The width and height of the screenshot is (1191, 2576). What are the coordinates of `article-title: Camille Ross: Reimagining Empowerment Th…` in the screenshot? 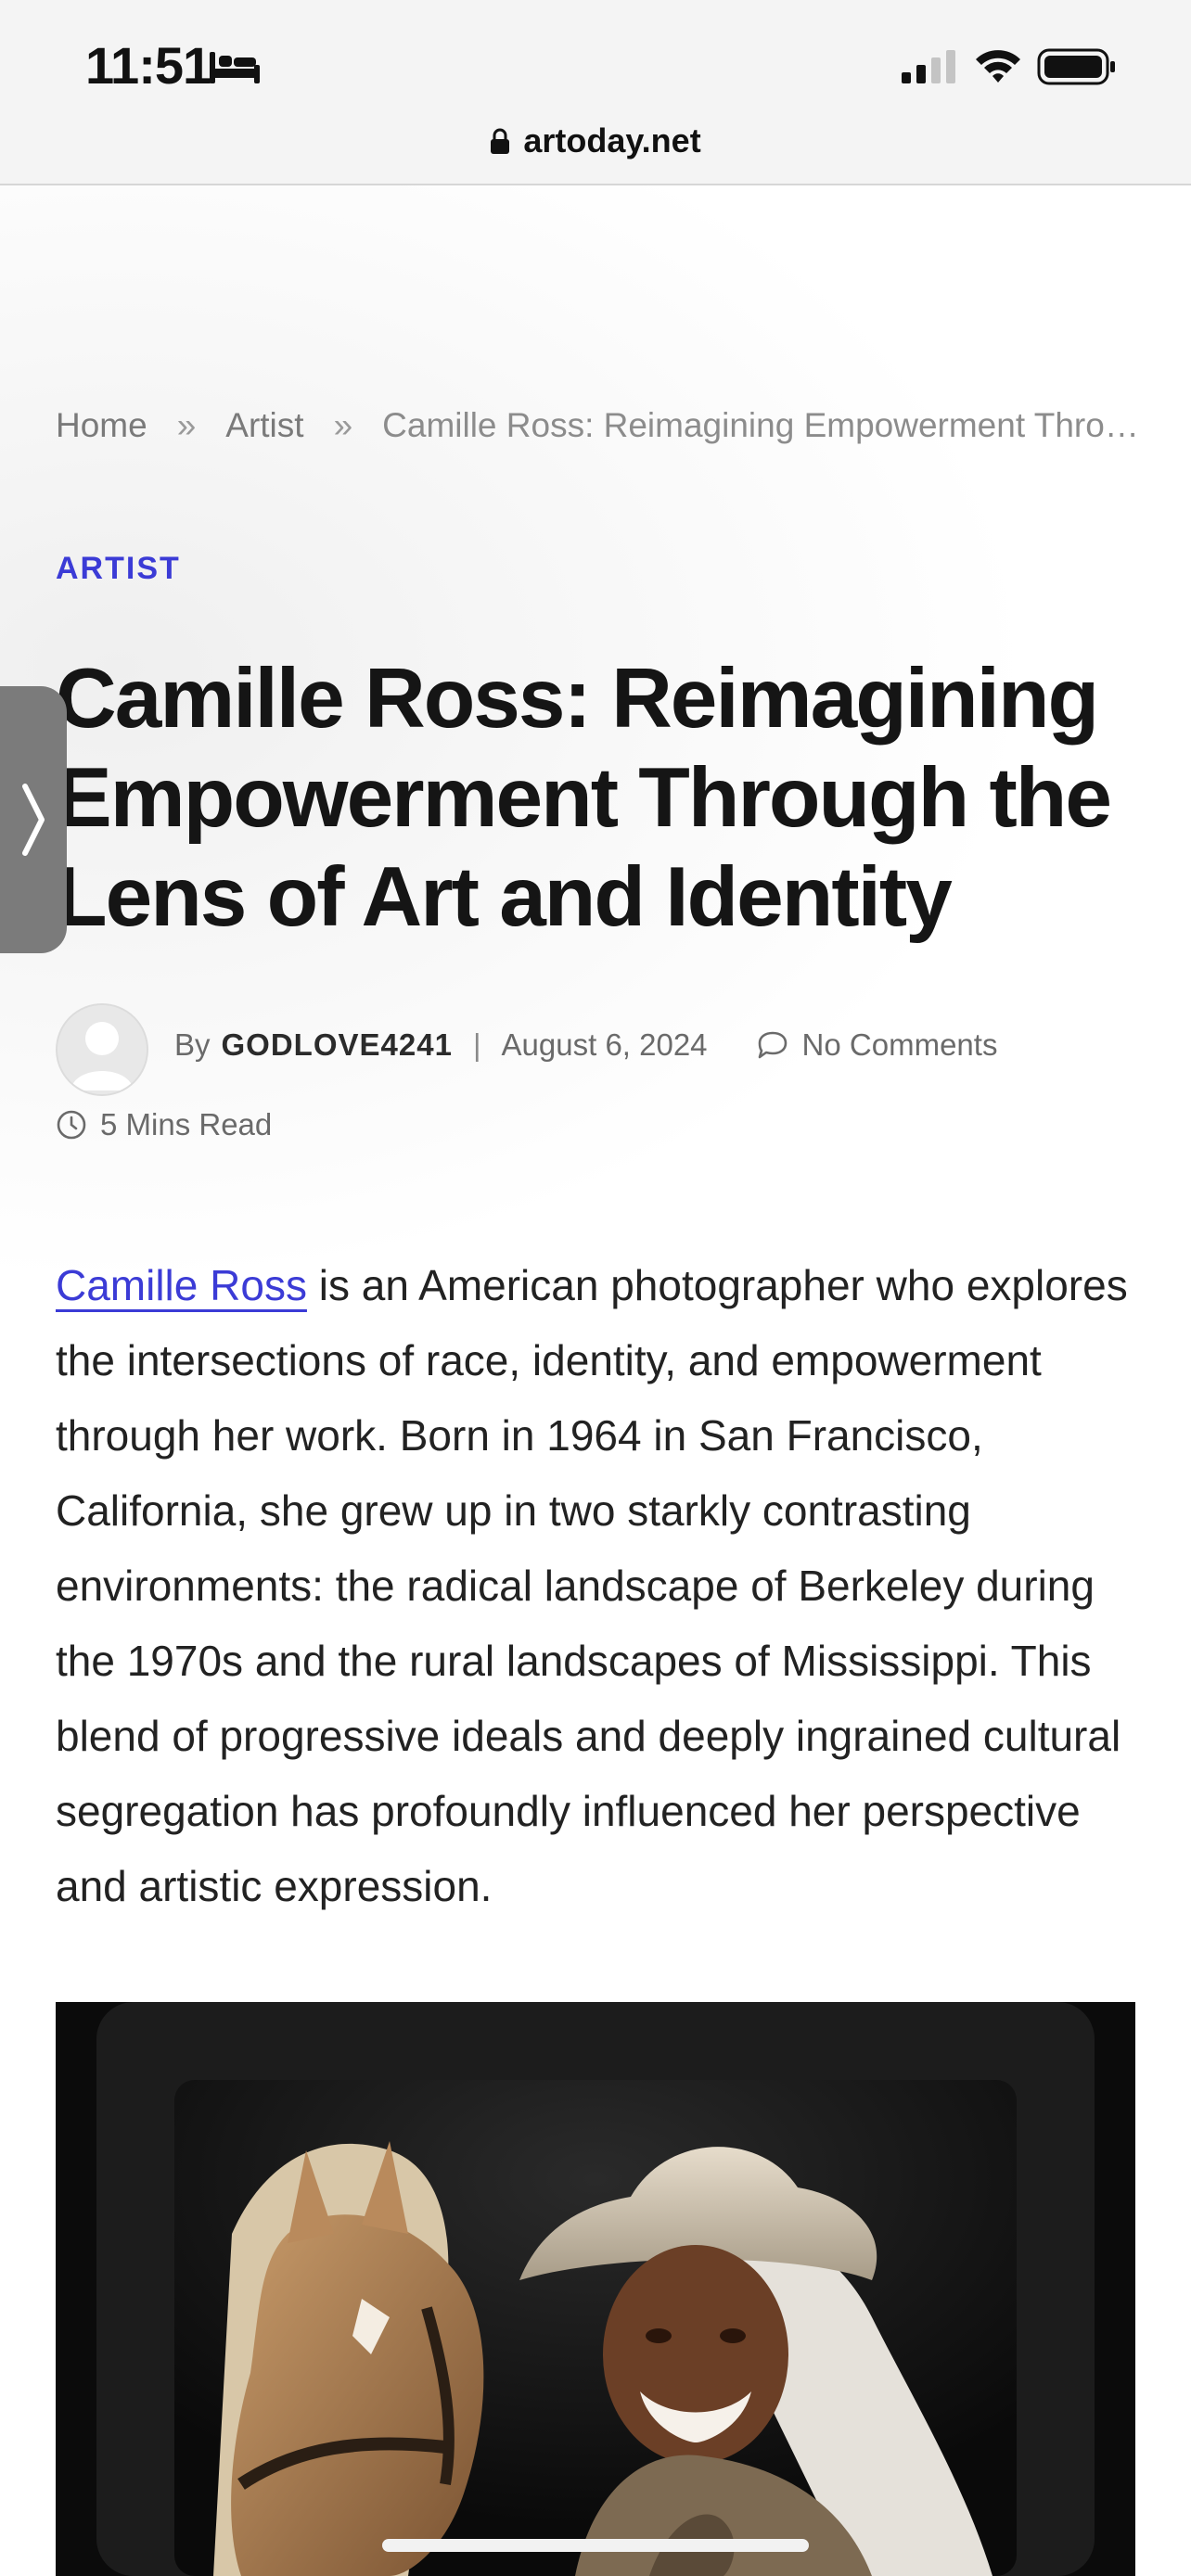 It's located at (584, 798).